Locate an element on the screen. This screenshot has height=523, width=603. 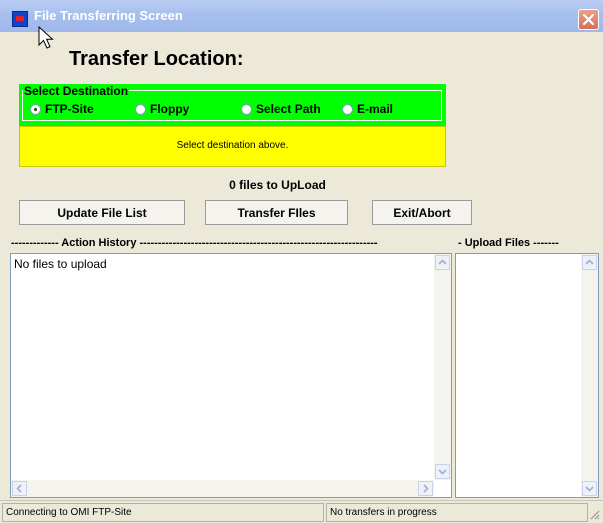
mouse-pointer-icon is located at coordinates (46, 37).